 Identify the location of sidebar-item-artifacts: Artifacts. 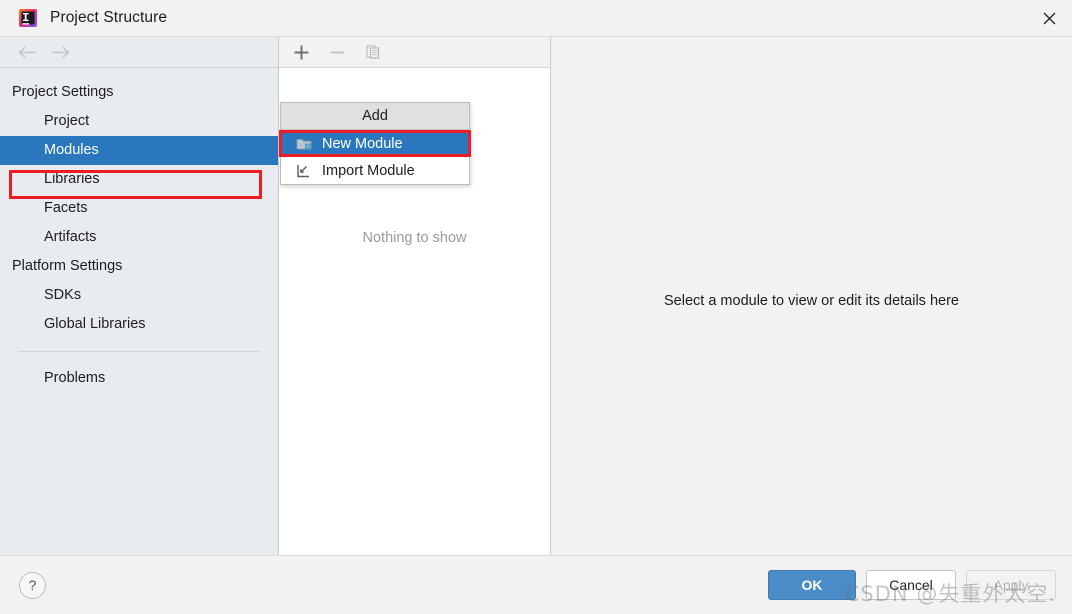
(139, 237).